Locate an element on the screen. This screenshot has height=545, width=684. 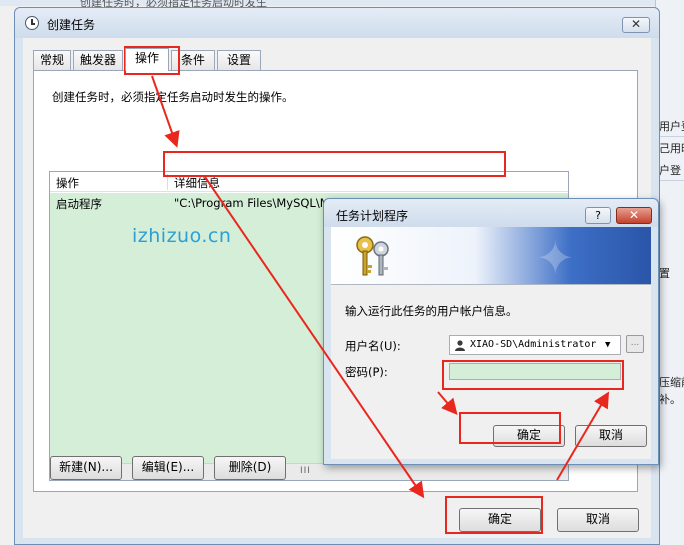
username-combo: XIAO-SD\Administrator ▼ is located at coordinates (535, 345).